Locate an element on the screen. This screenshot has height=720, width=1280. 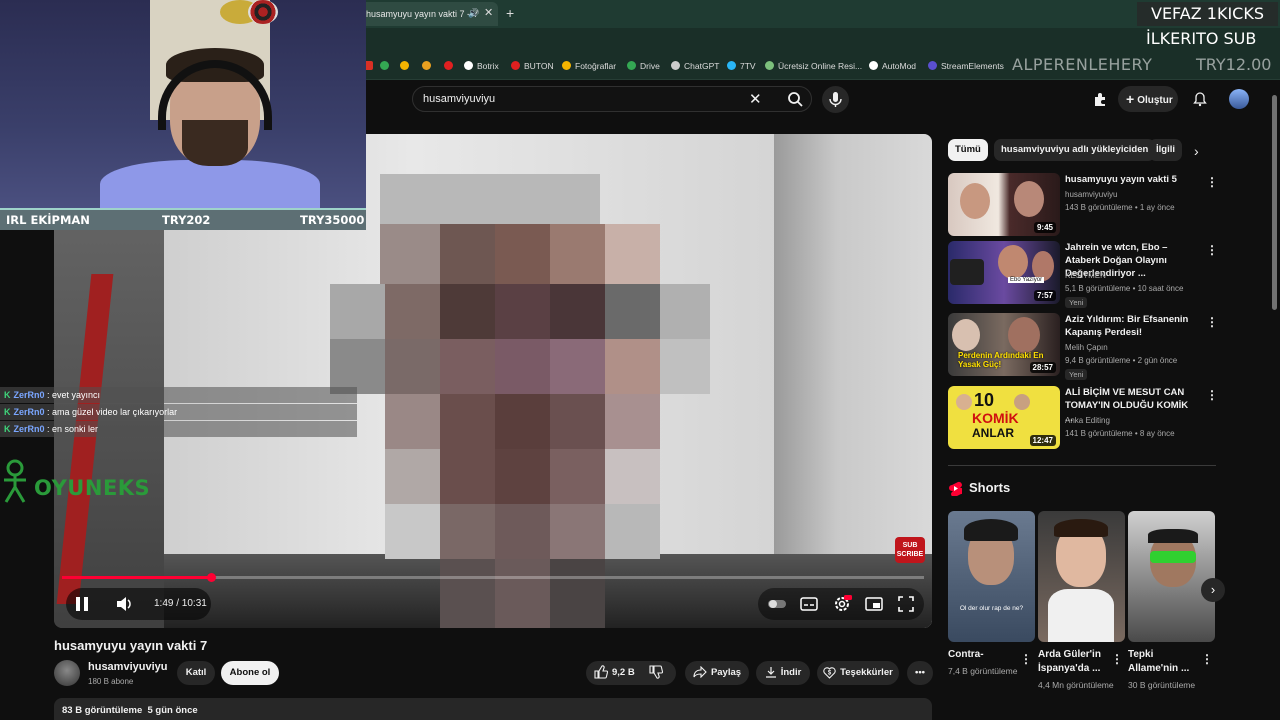
bookmark-botrix: Botrix is located at coordinates (481, 66).